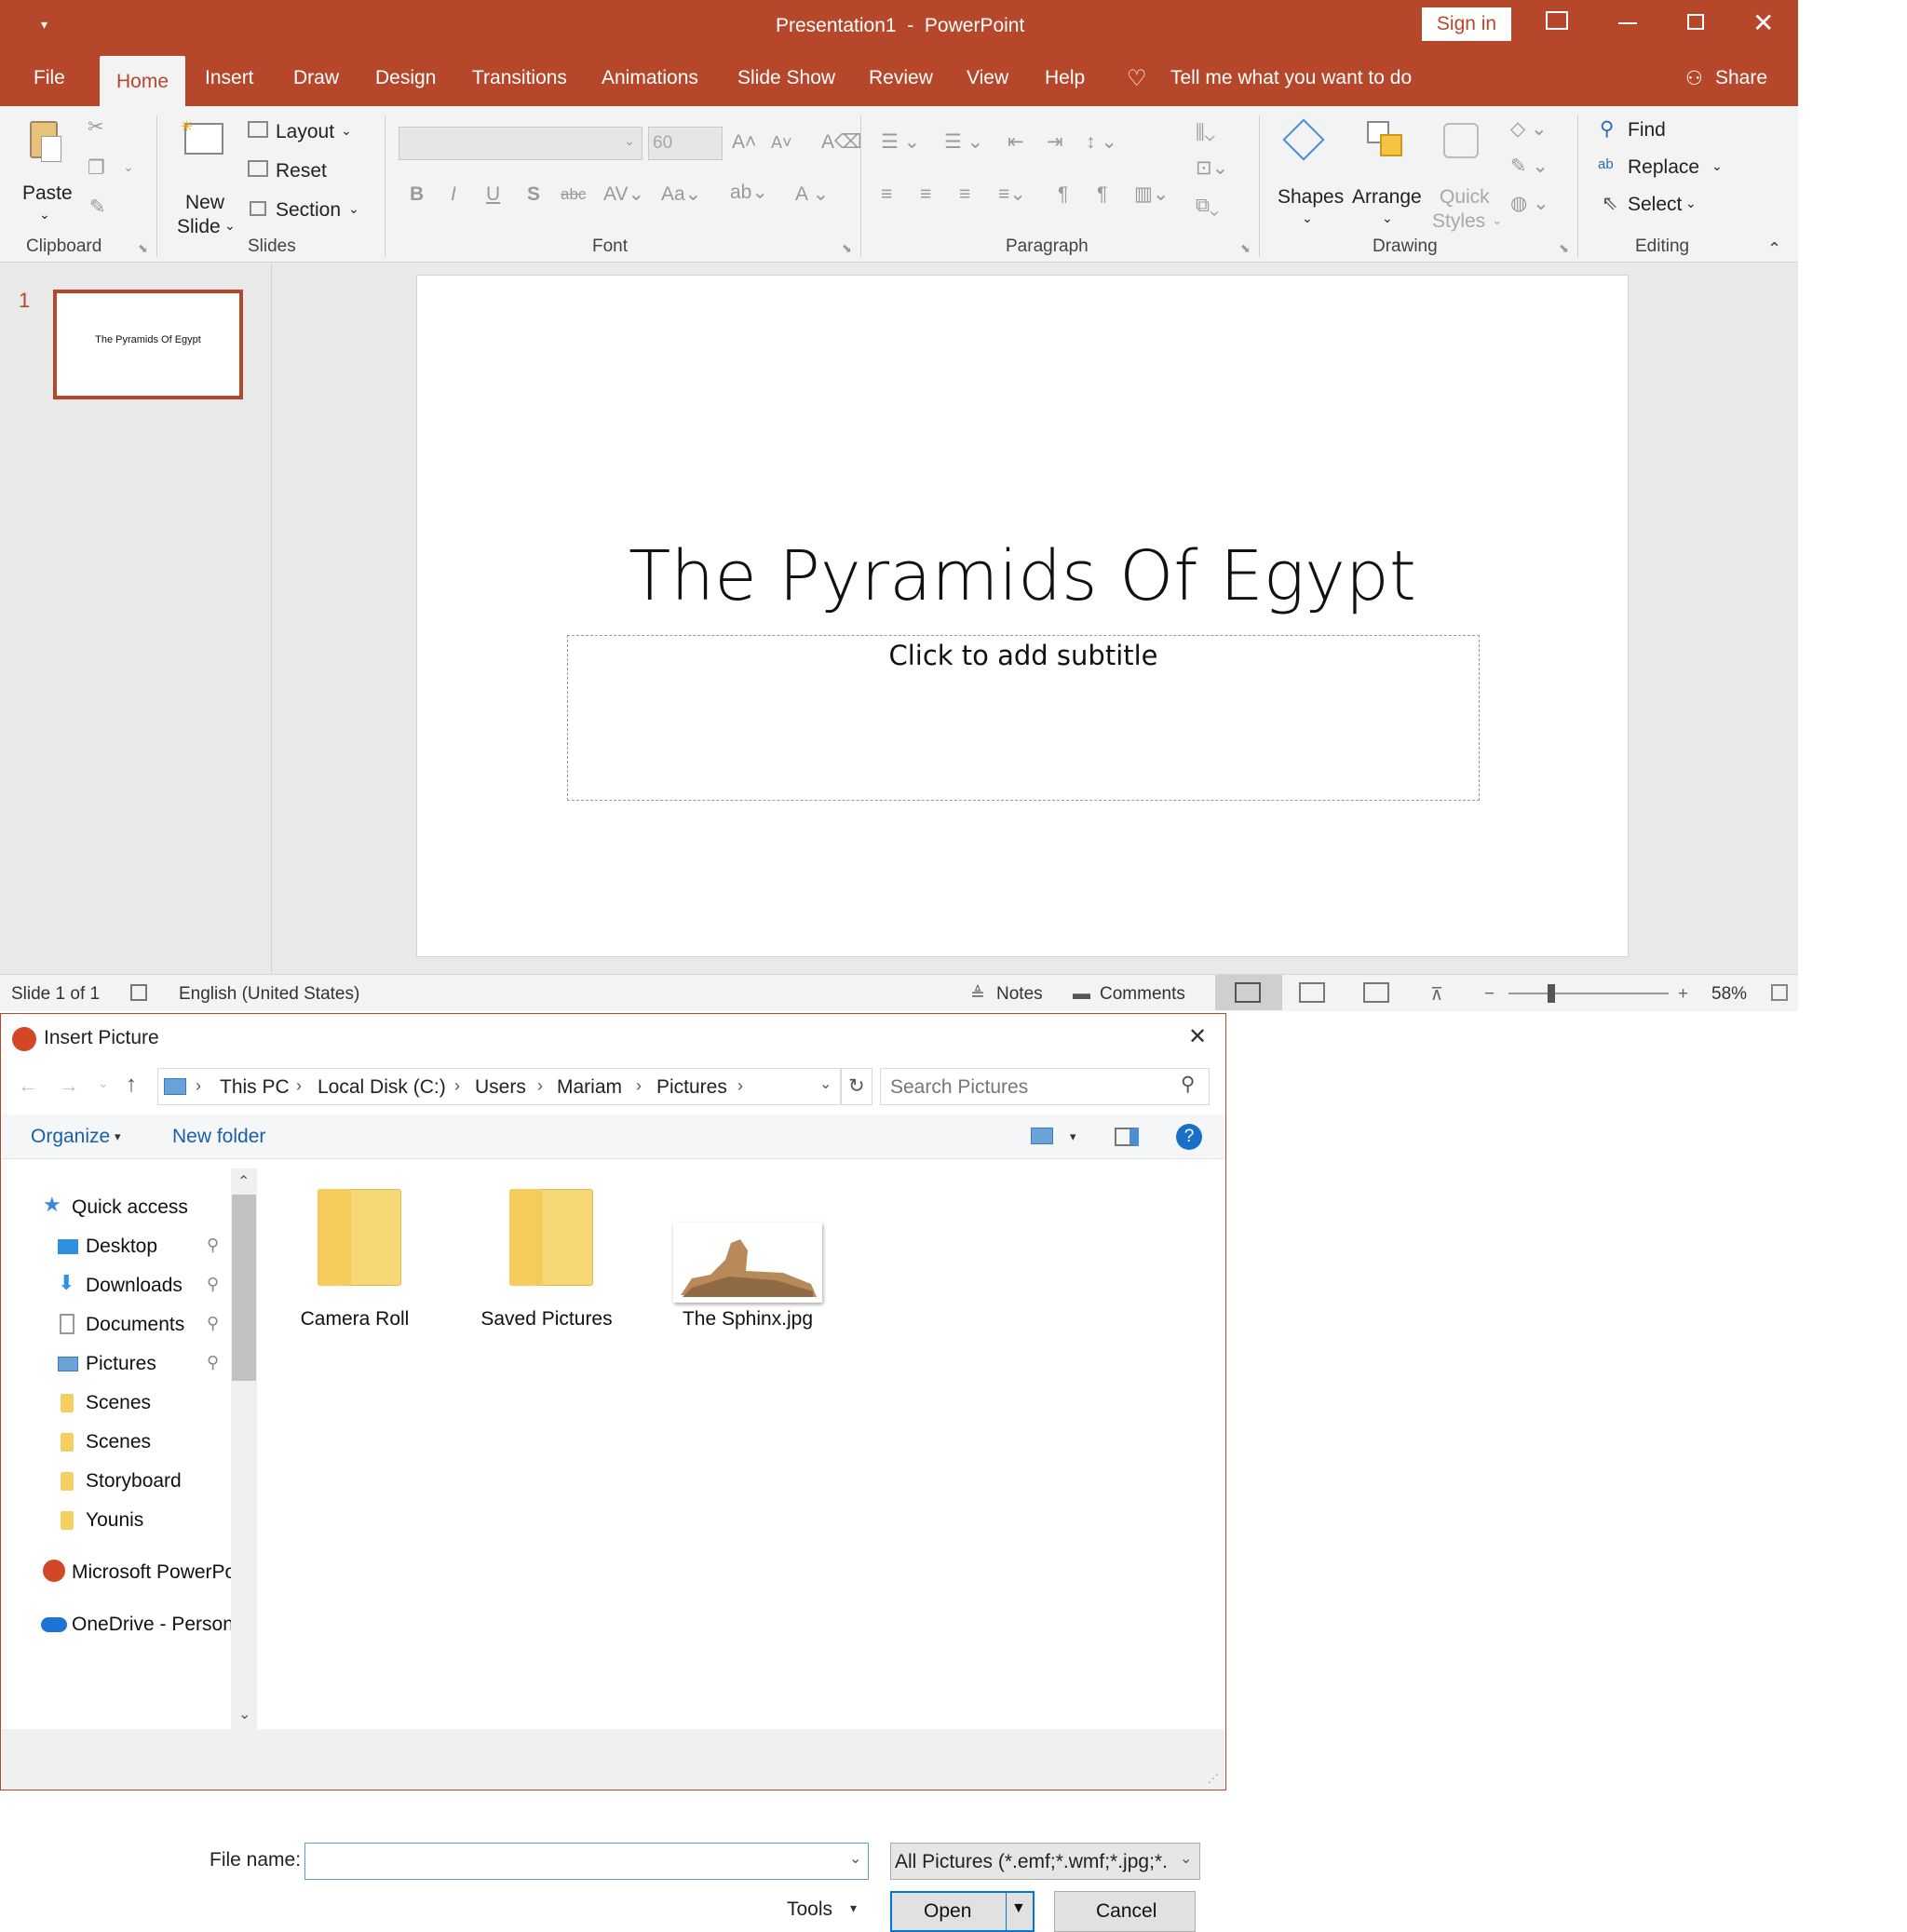 The width and height of the screenshot is (1907, 1932). Describe the element at coordinates (847, 248) in the screenshot. I see `font-launcher-icon: ⬊` at that location.